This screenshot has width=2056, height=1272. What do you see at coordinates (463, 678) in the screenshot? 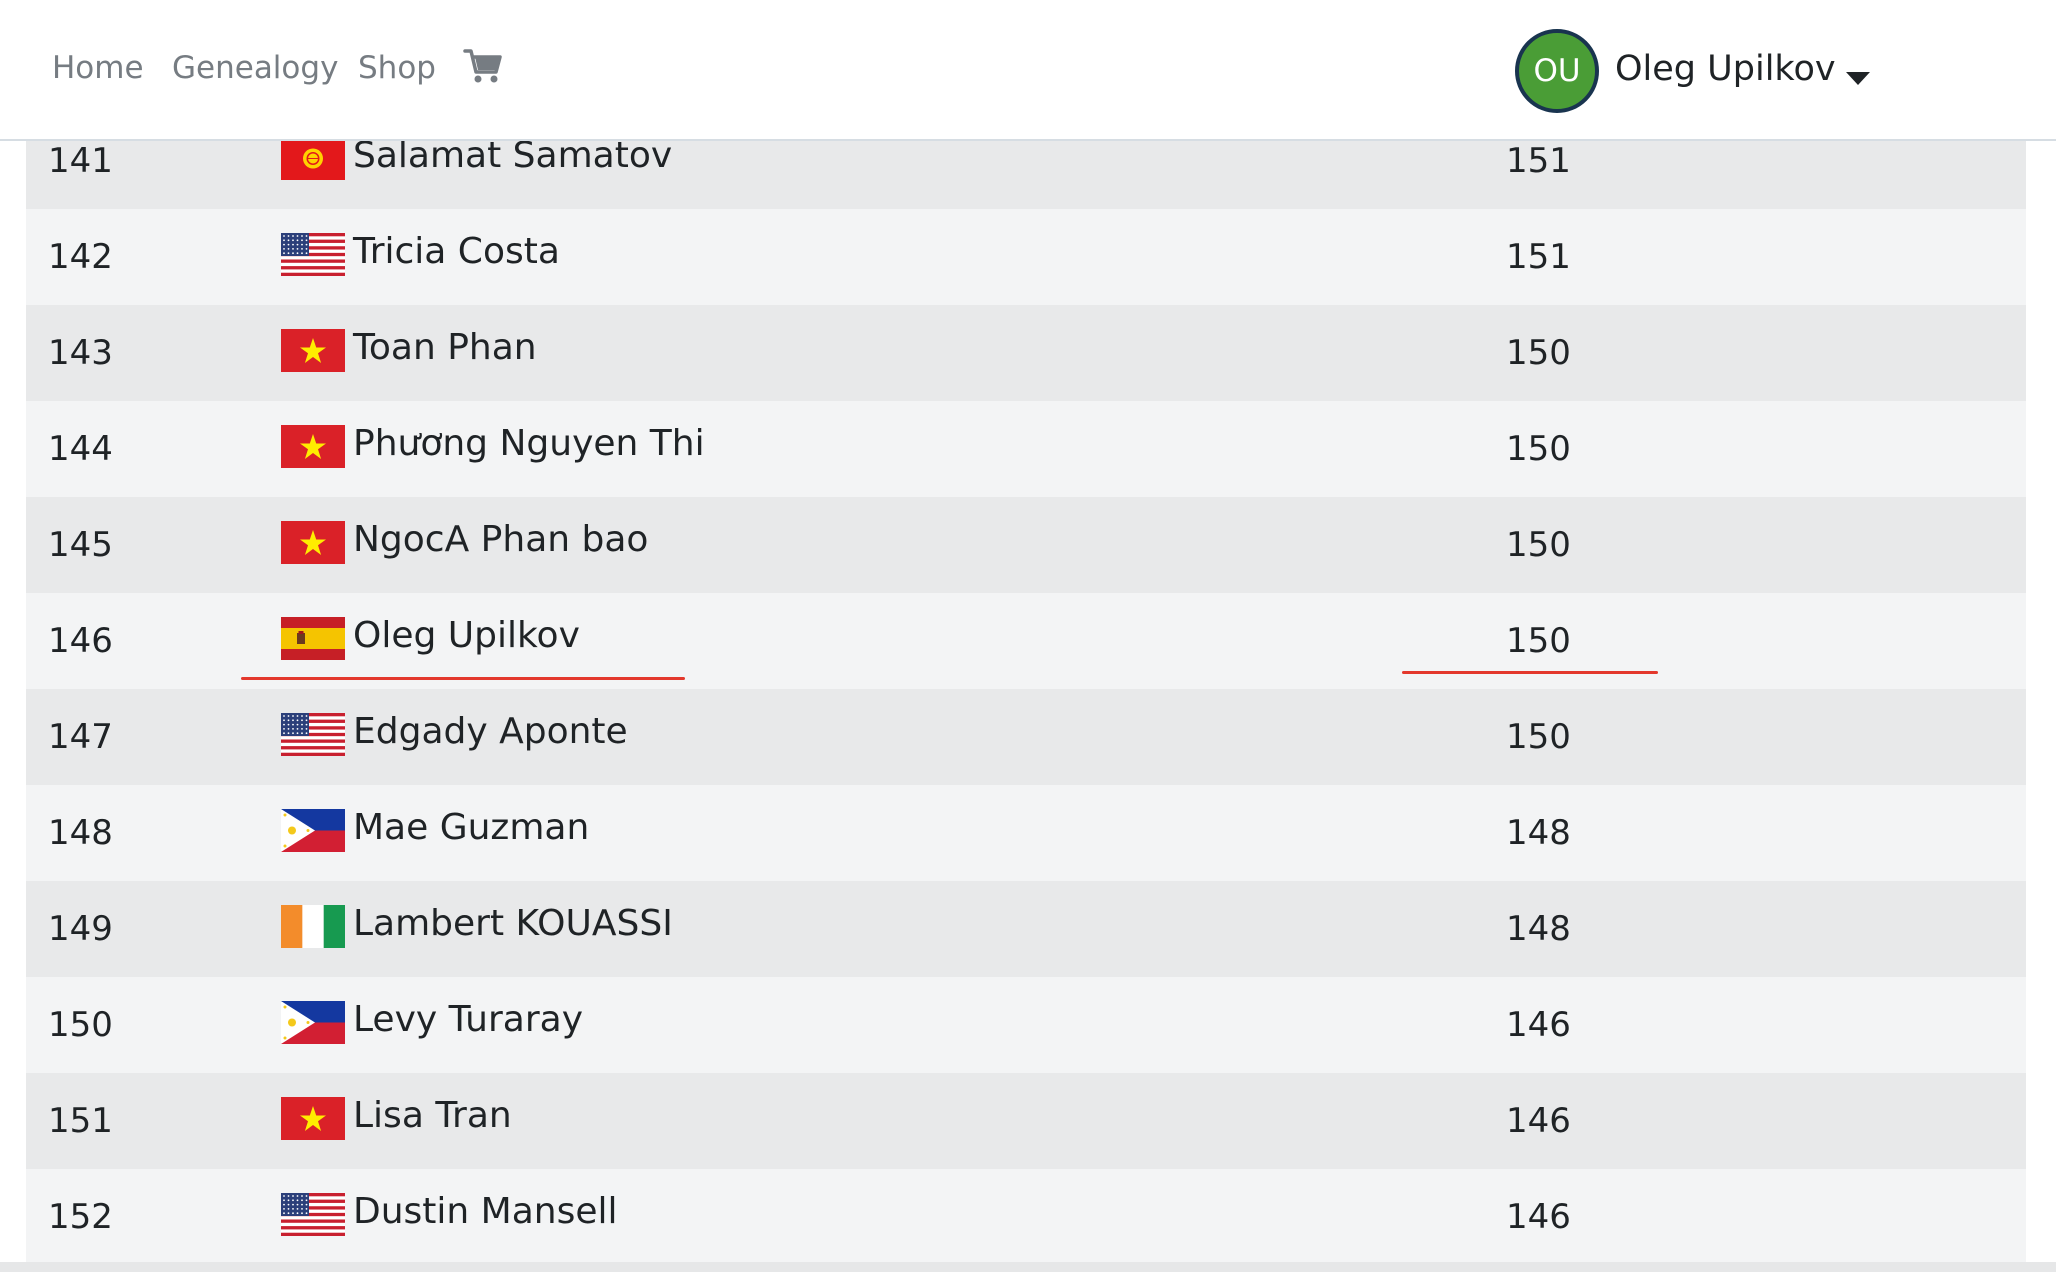
I see `name-highlight-underline` at bounding box center [463, 678].